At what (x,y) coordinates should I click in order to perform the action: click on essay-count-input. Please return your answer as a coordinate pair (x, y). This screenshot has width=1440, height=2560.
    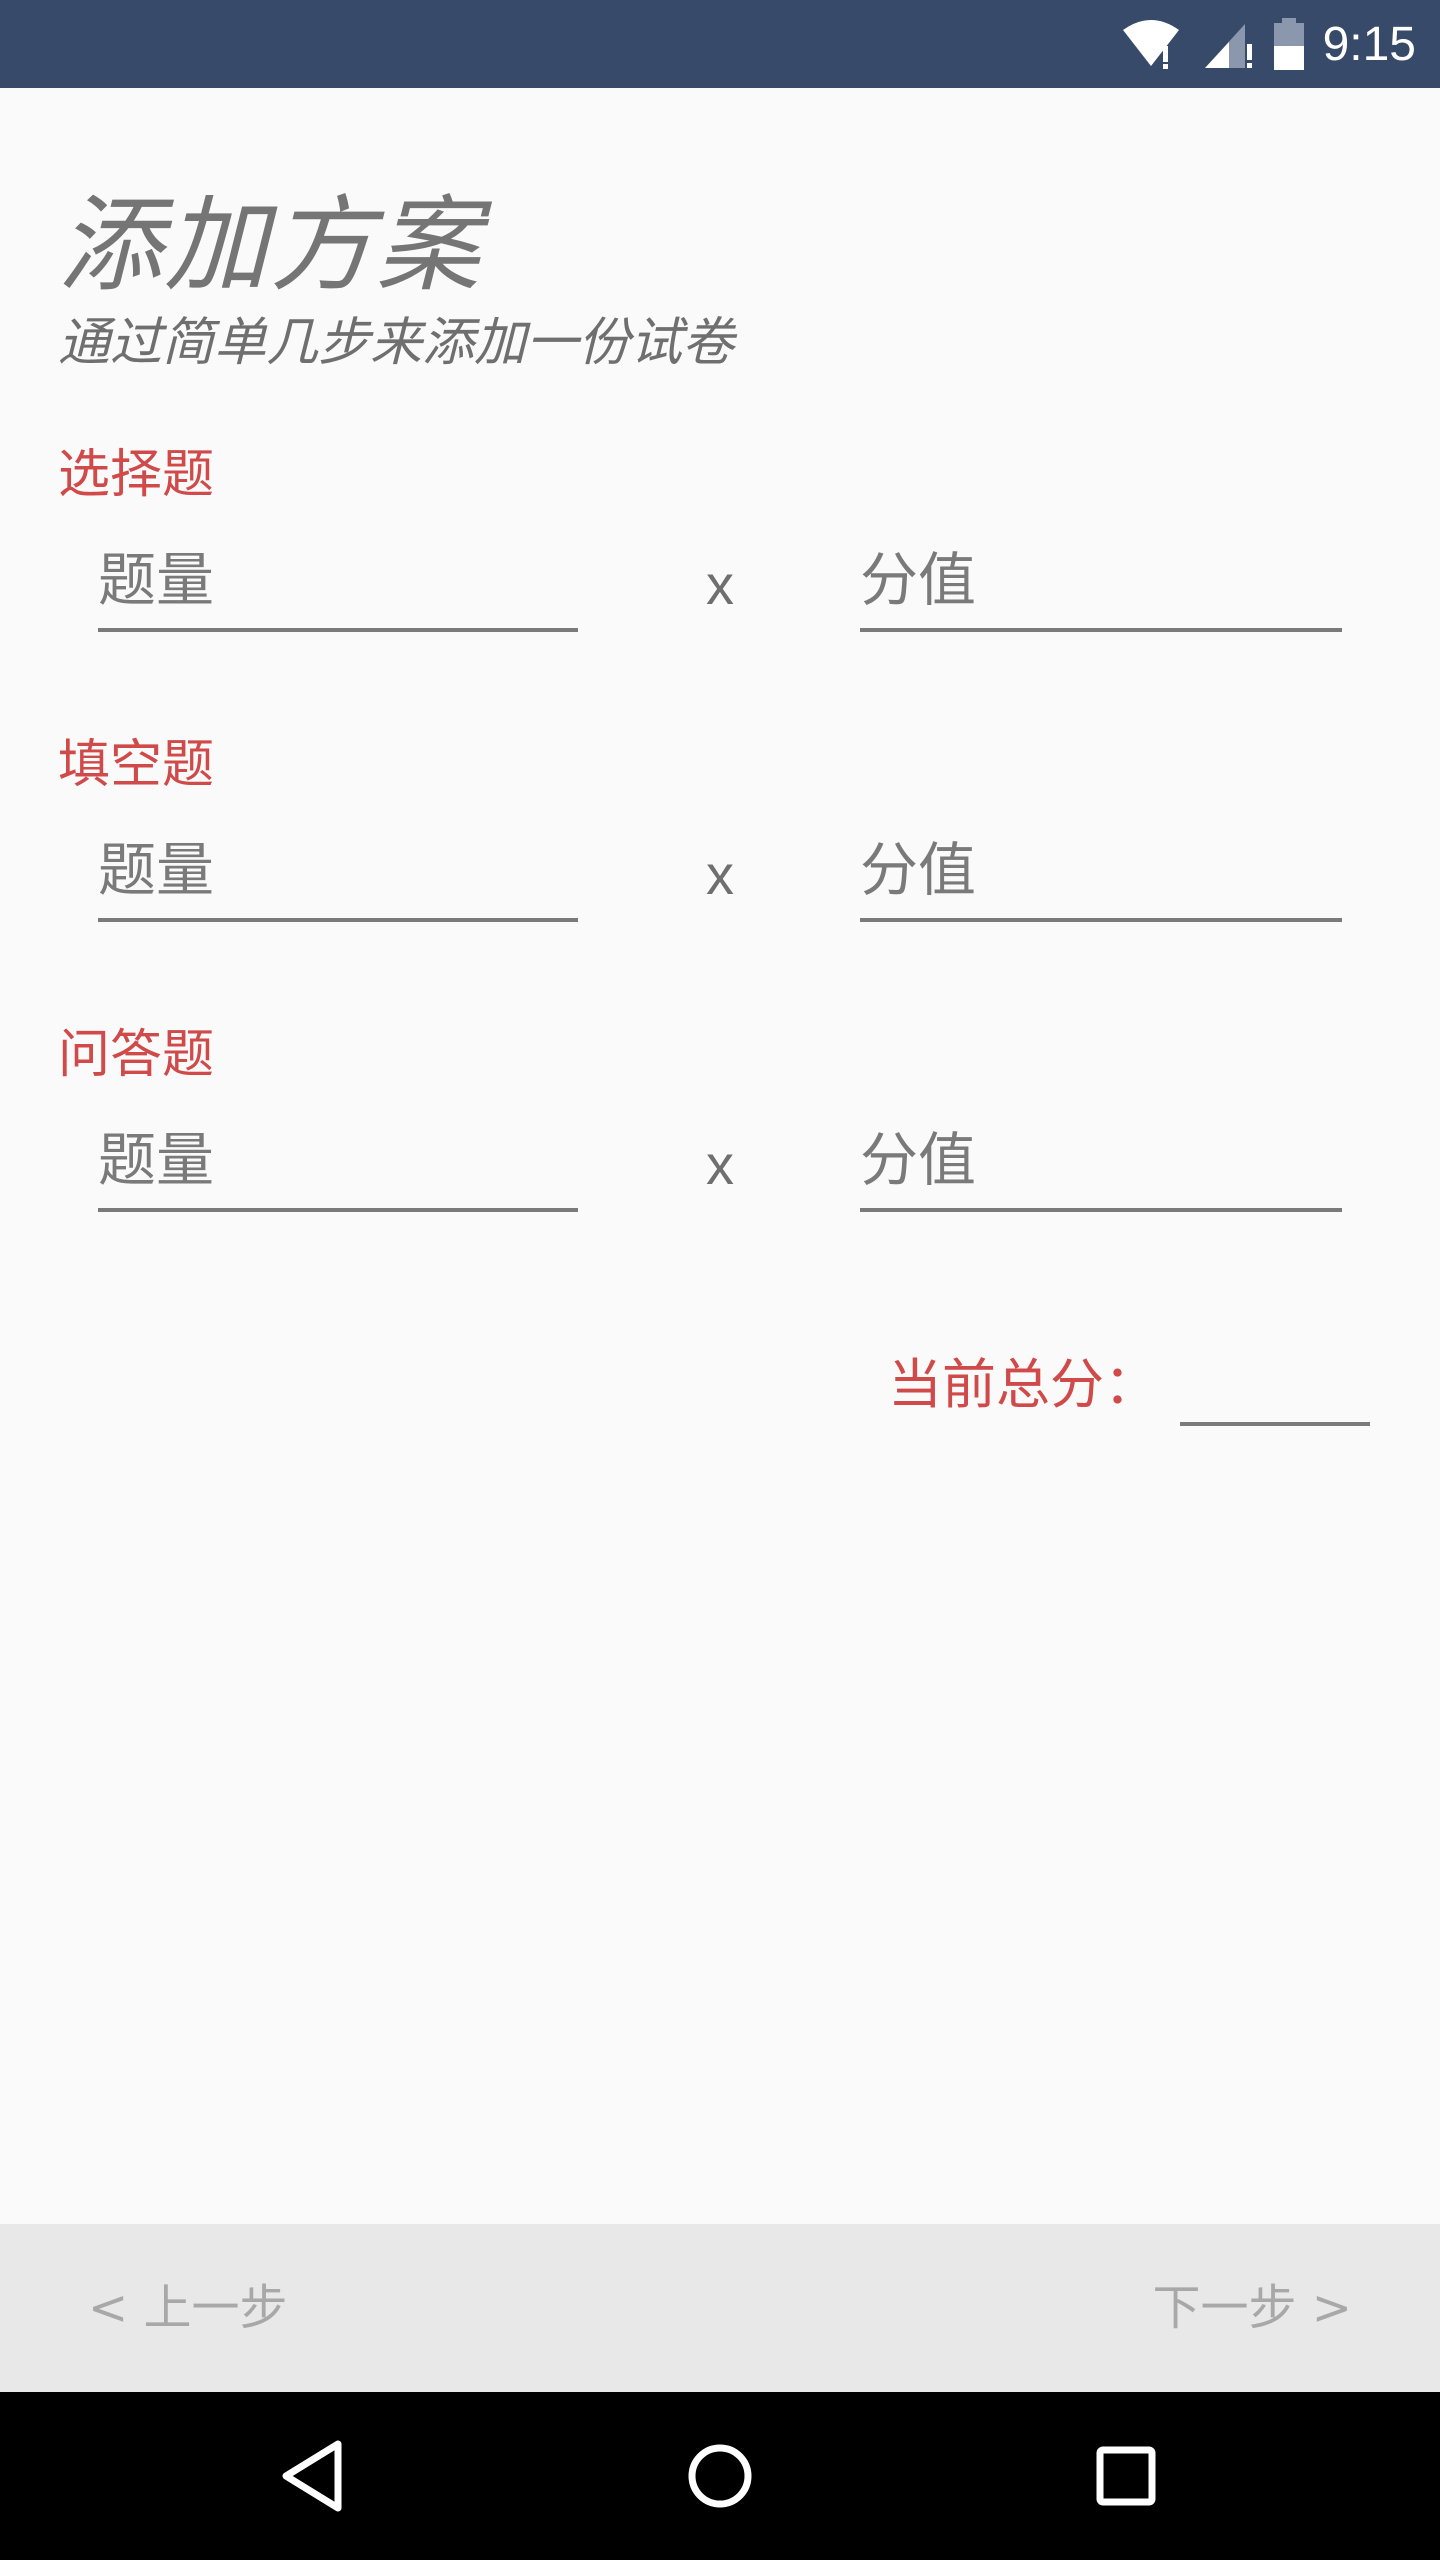
    Looking at the image, I should click on (338, 1160).